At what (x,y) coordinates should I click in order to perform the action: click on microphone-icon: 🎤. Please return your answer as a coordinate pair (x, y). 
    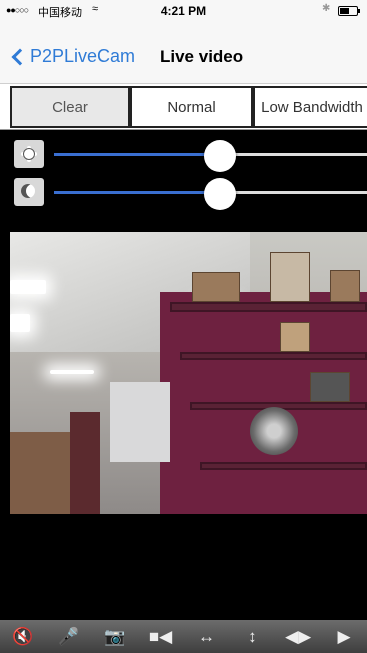
    Looking at the image, I should click on (69, 636).